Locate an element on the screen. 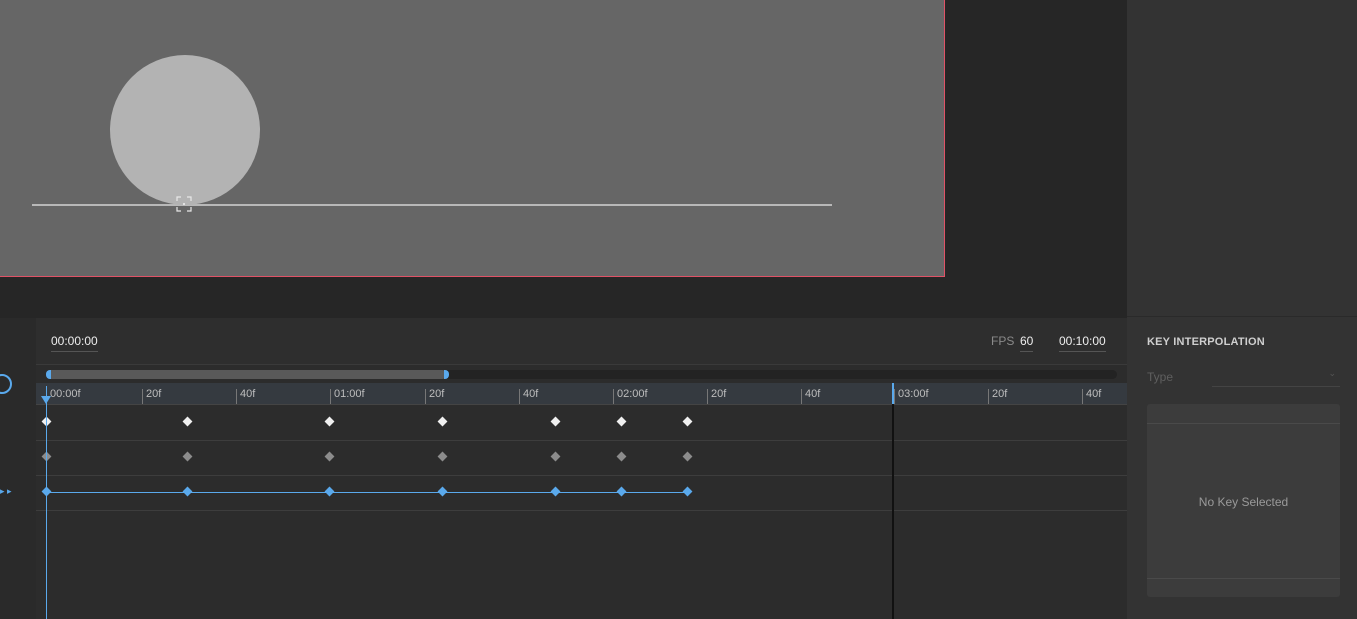  transform-anchor-icon is located at coordinates (184, 204).